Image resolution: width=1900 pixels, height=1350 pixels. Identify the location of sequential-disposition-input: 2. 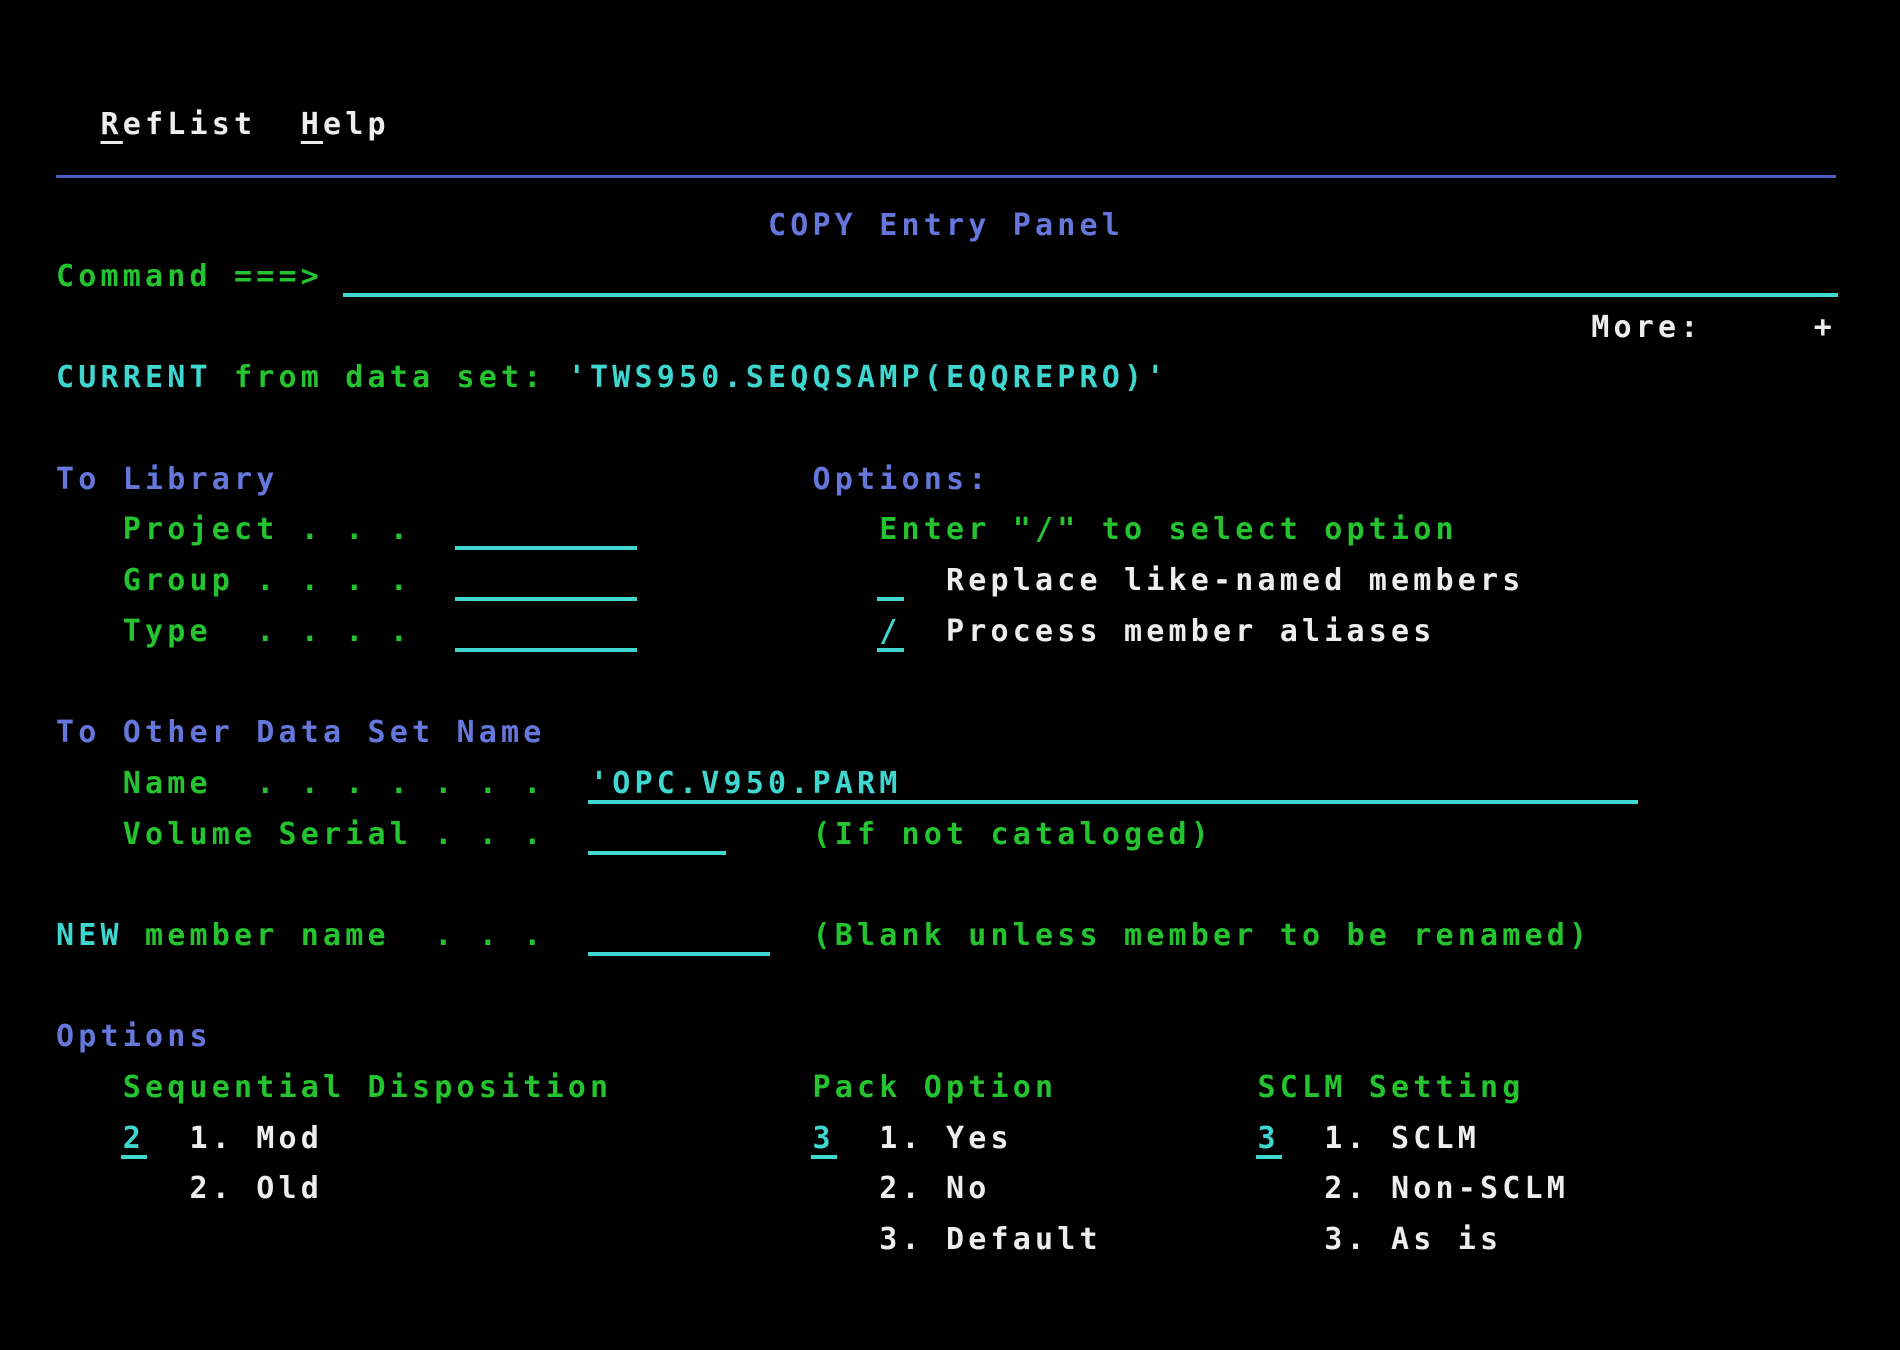
(133, 1137).